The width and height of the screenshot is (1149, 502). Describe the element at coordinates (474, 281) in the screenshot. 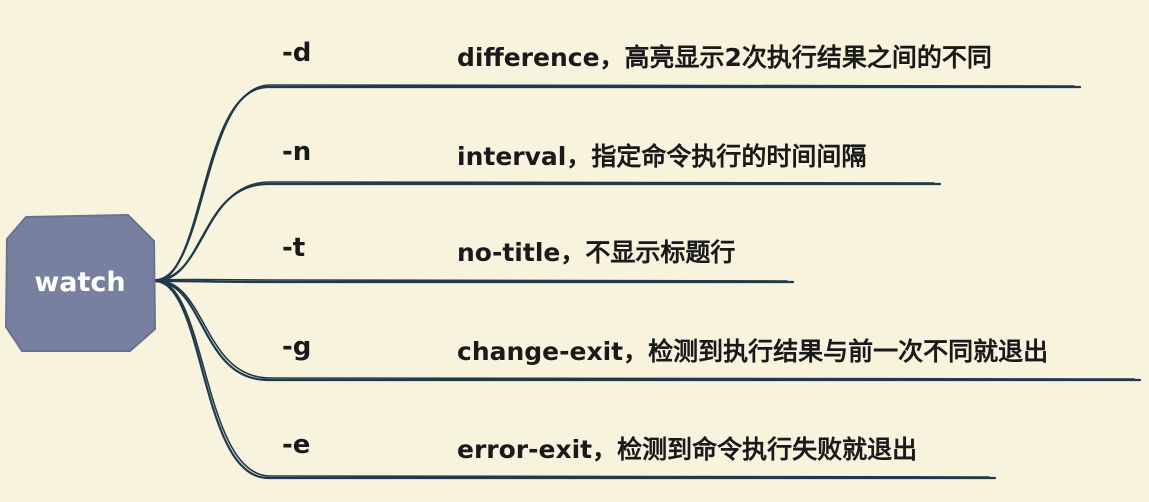

I see `connector-t` at that location.